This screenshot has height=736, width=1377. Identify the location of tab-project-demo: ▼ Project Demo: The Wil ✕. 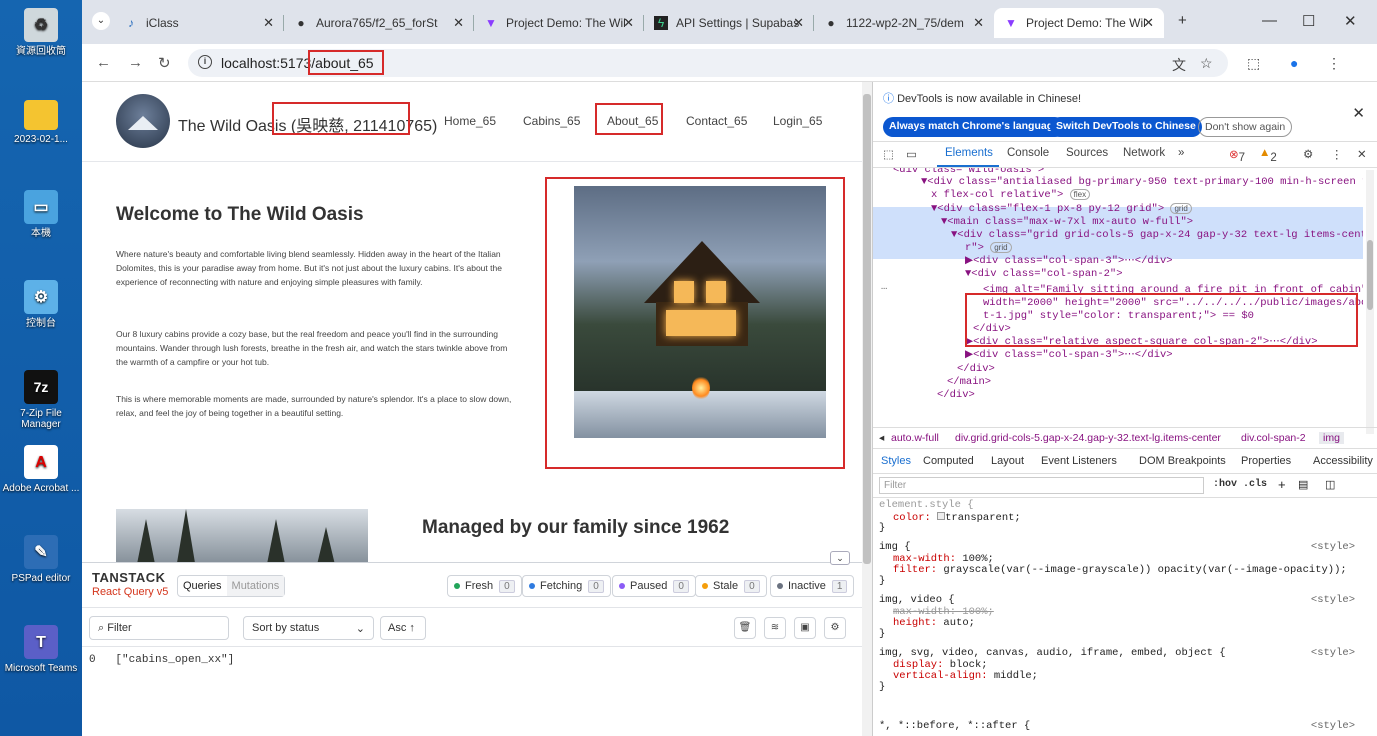
(559, 23).